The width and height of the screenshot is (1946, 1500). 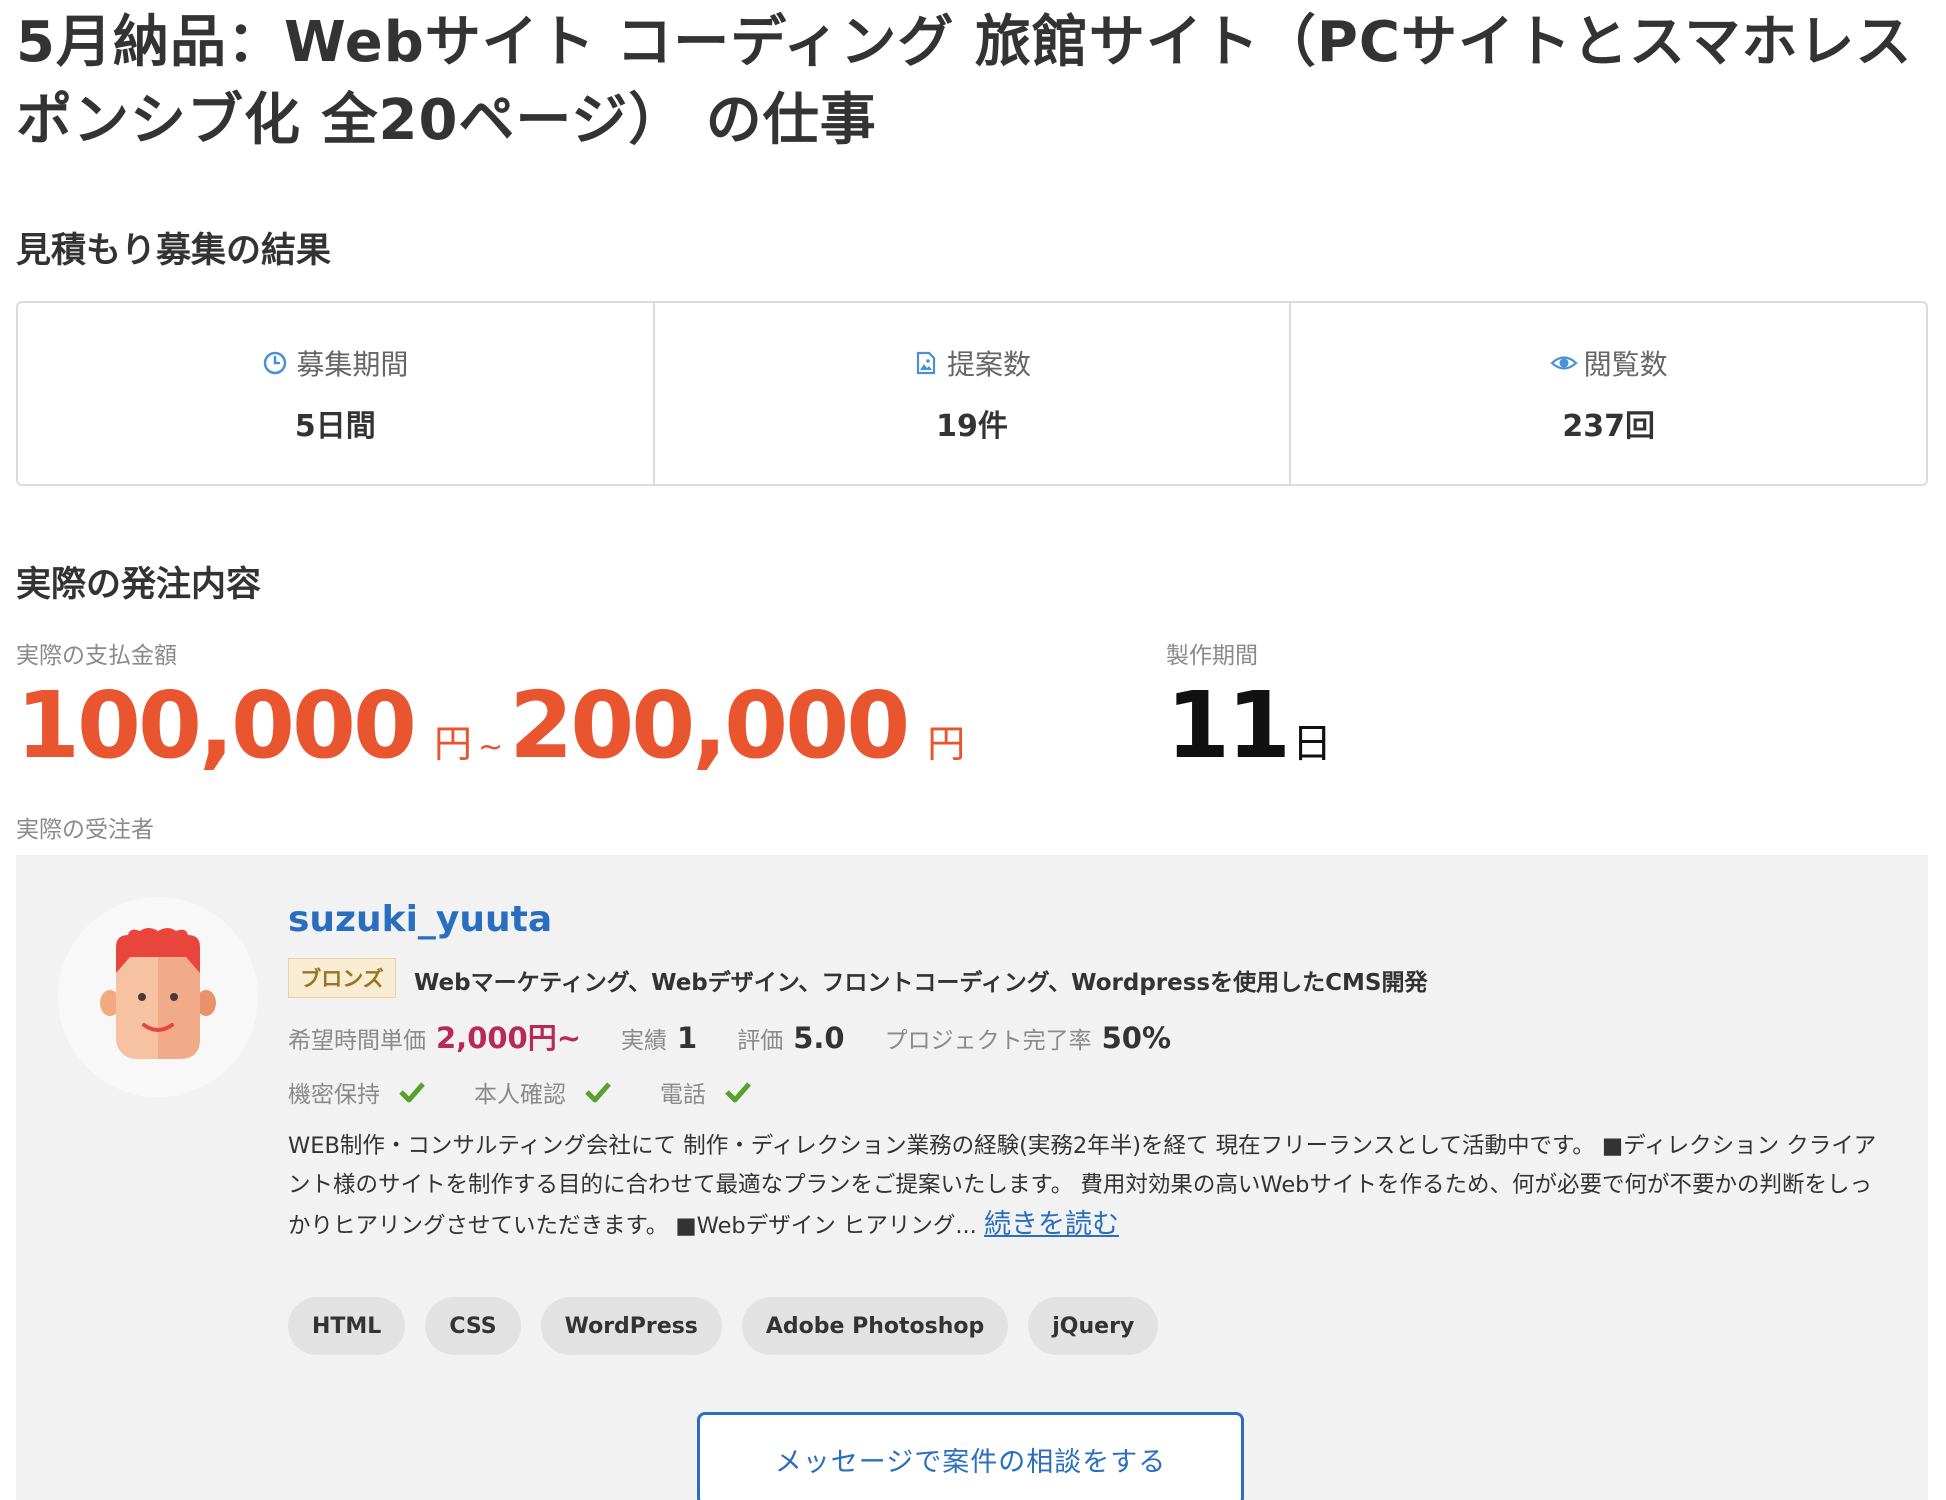 What do you see at coordinates (989, 364) in the screenshot?
I see `stat-label: 提案数` at bounding box center [989, 364].